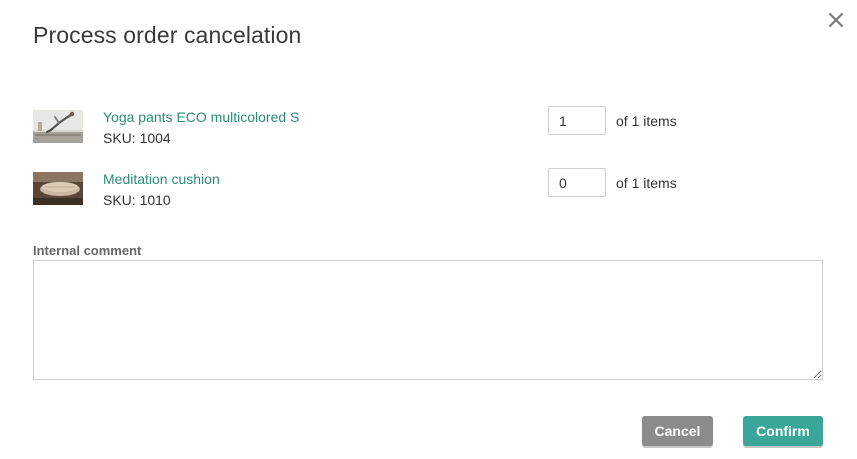 This screenshot has width=857, height=459. I want to click on product-name-link: Yoga pants ECO multicolored S, so click(201, 117).